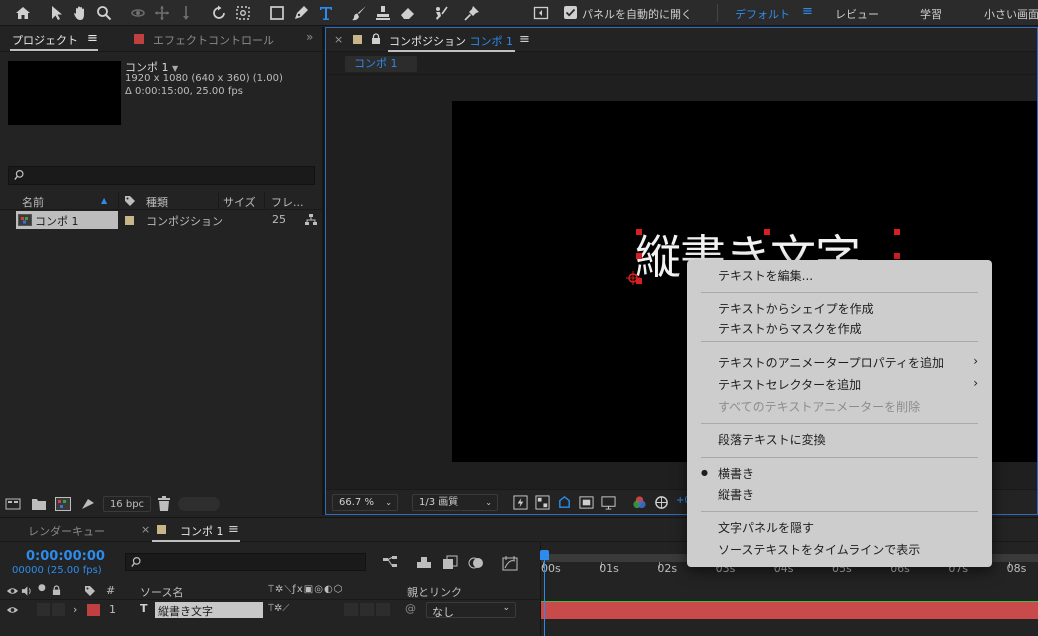 The width and height of the screenshot is (1038, 636). What do you see at coordinates (145, 529) in the screenshot?
I see `timeline-tab-close-icon: ×` at bounding box center [145, 529].